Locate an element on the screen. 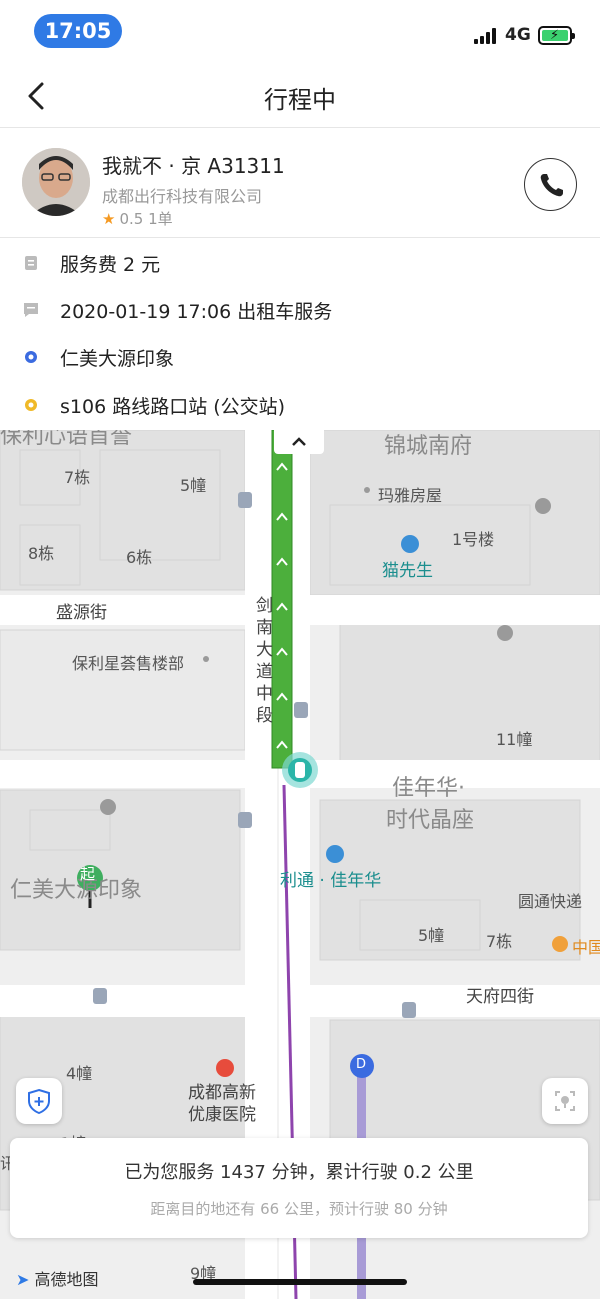 The width and height of the screenshot is (600, 1299). phone-icon is located at coordinates (551, 185).